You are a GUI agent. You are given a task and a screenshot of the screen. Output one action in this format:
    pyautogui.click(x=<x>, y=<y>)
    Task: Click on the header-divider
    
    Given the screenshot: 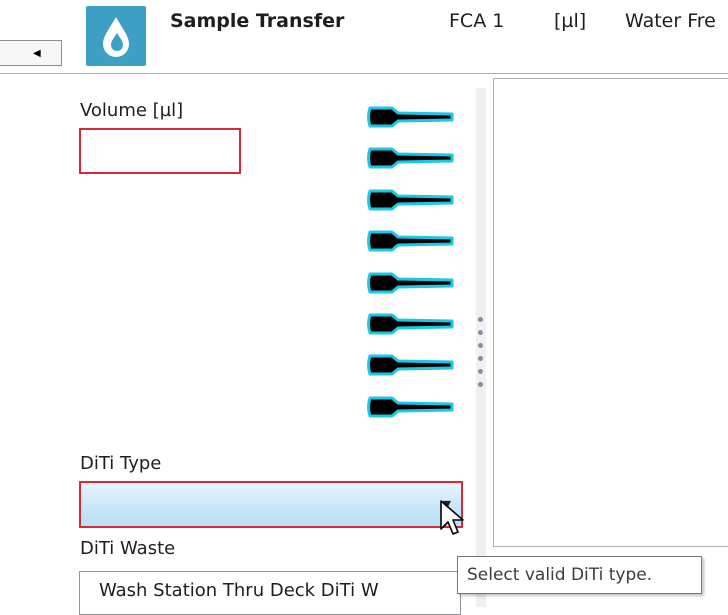 What is the action you would take?
    pyautogui.click(x=364, y=73)
    